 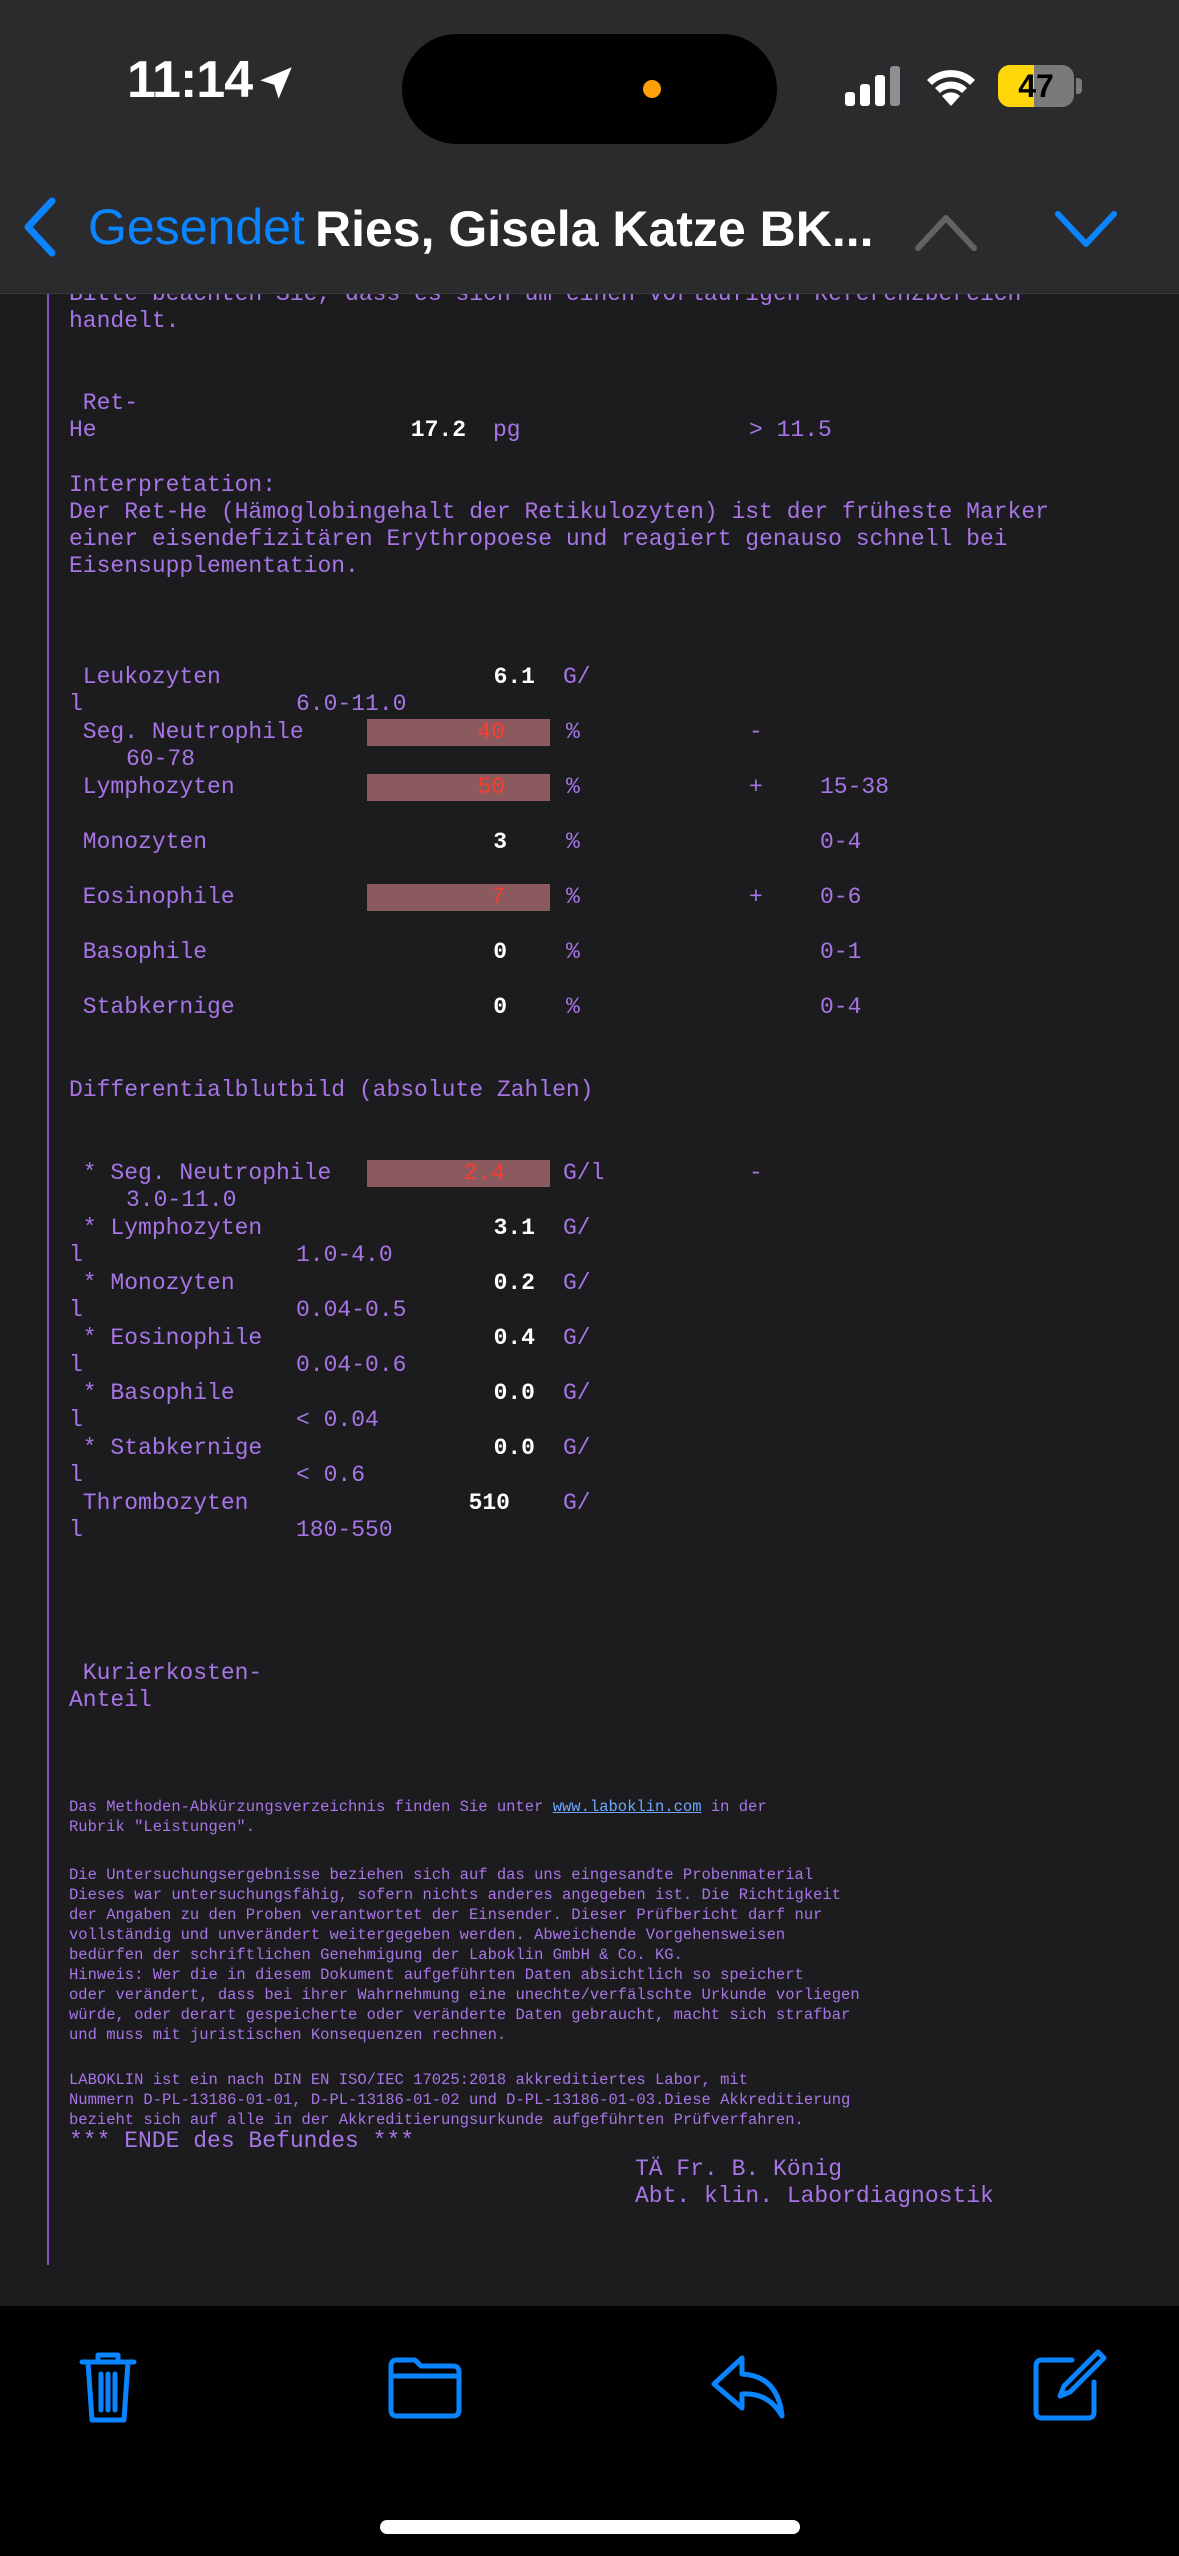 I want to click on battery-cap, so click(x=1079, y=86).